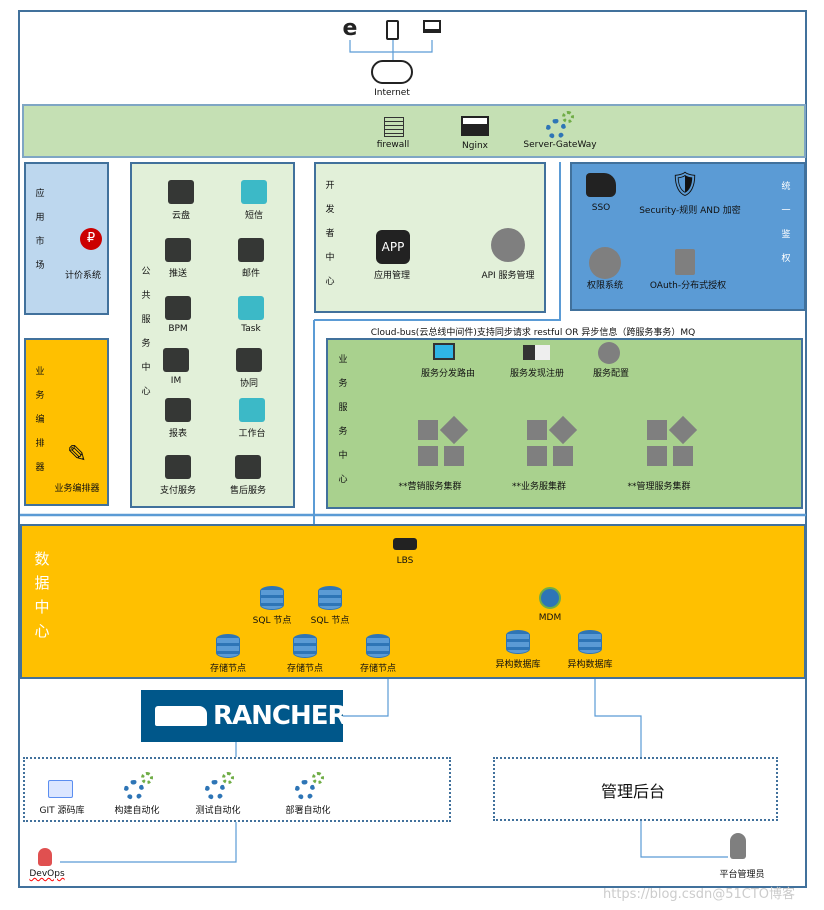 The height and width of the screenshot is (910, 824). I want to click on public-item-label: Task, so click(250, 329).